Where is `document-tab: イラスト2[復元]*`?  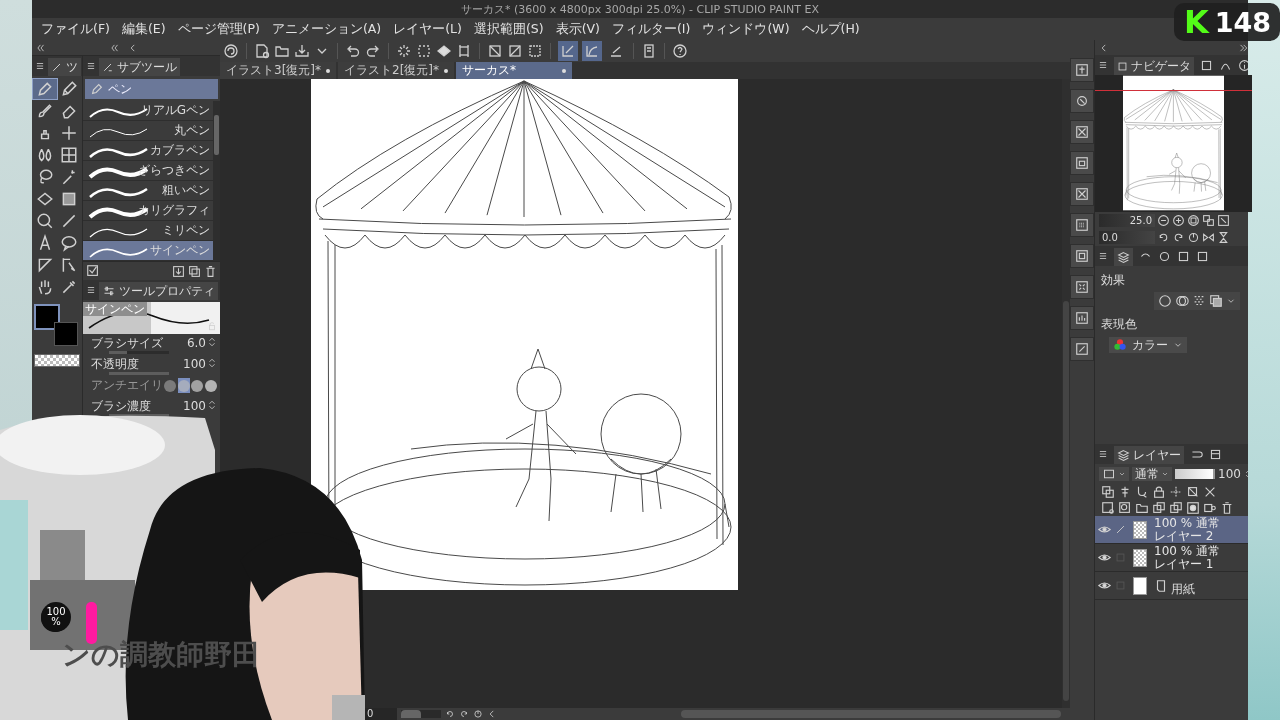
document-tab: イラスト2[復元]* is located at coordinates (396, 70).